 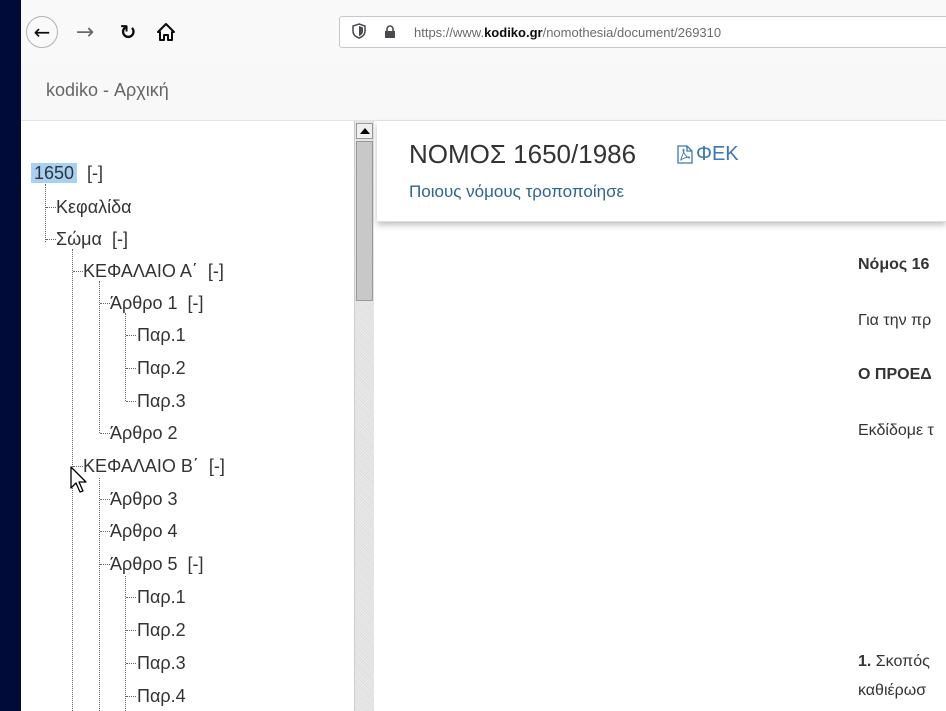 What do you see at coordinates (449, 32) in the screenshot?
I see `url-prefix: https://www.` at bounding box center [449, 32].